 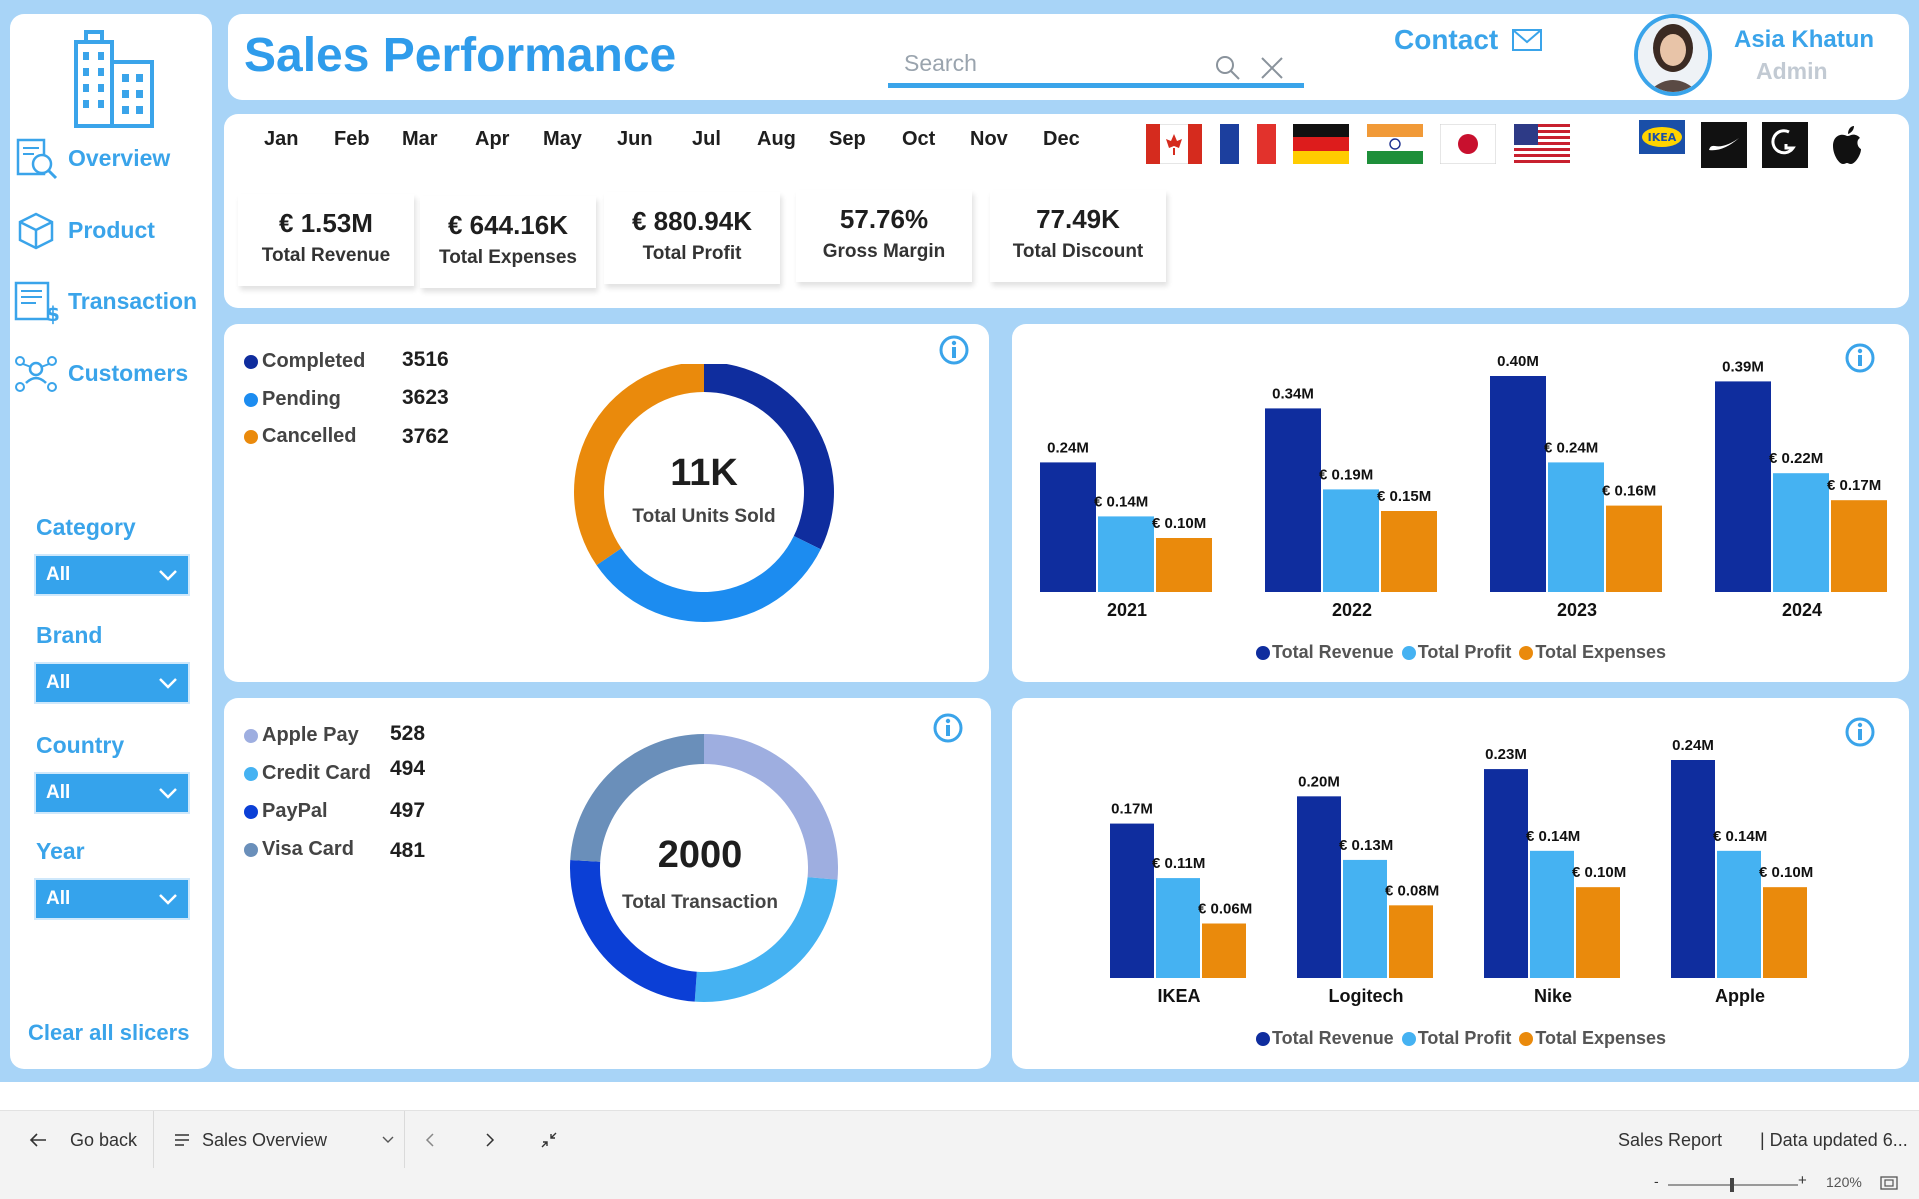 I want to click on month-jun: Jun, so click(x=635, y=139).